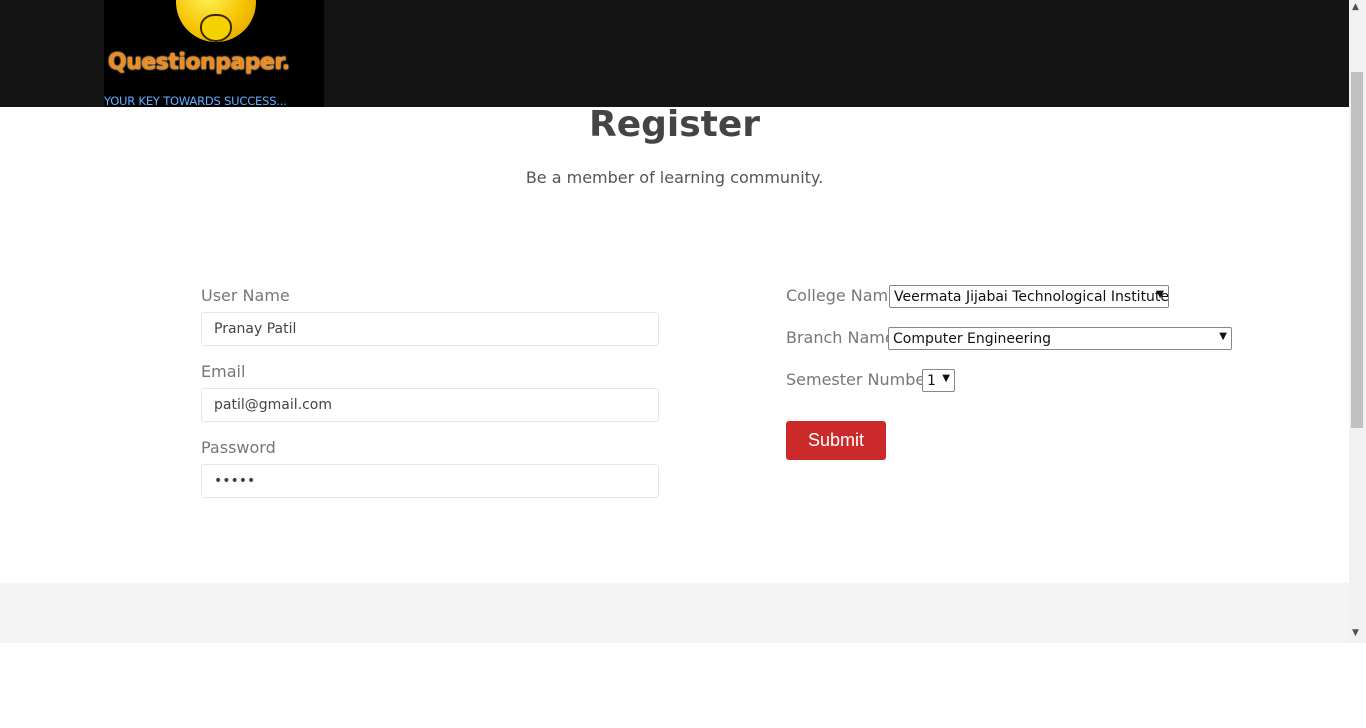 This screenshot has width=1366, height=728. I want to click on college-selected-value: Veermata Jijabai Technological Institute, so click(1032, 296).